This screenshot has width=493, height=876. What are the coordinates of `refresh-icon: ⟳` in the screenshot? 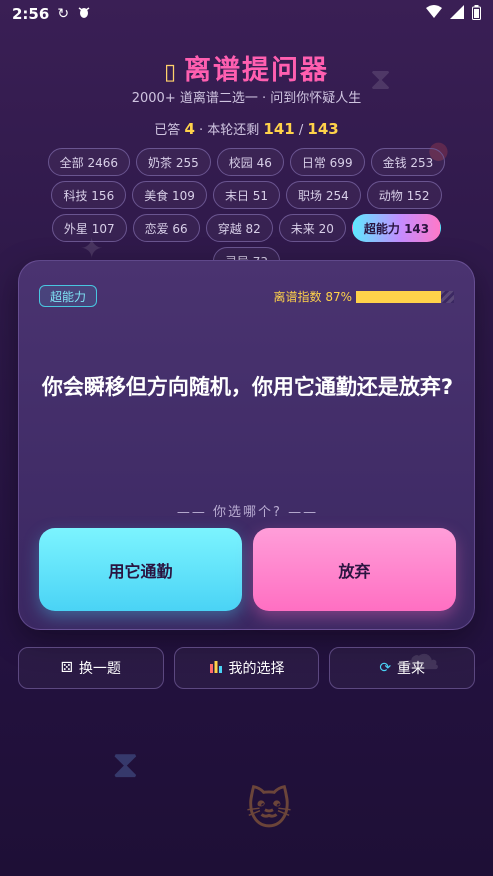 It's located at (385, 668).